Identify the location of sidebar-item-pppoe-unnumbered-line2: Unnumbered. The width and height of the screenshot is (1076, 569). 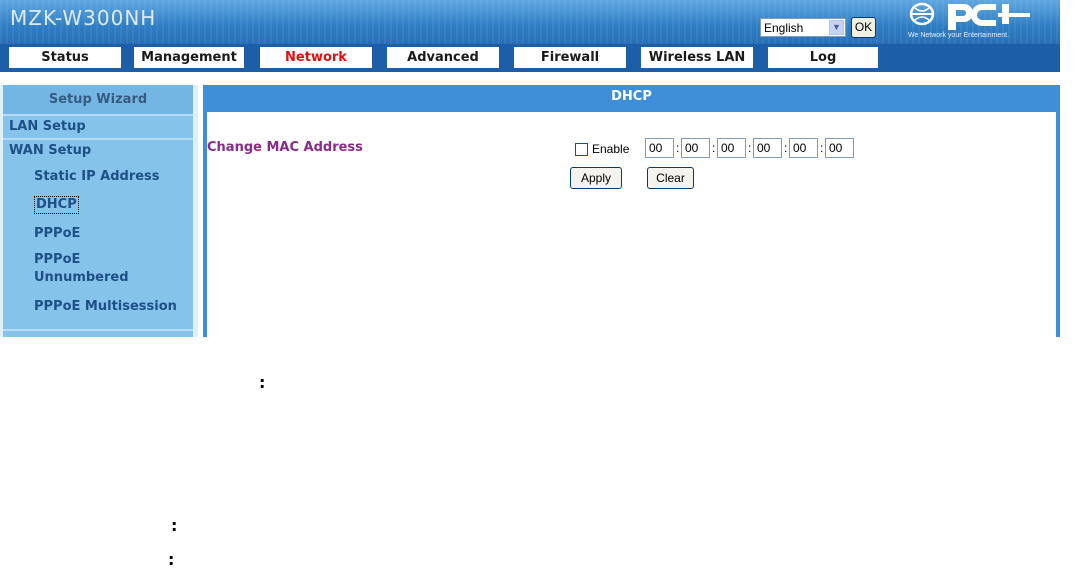
(81, 277).